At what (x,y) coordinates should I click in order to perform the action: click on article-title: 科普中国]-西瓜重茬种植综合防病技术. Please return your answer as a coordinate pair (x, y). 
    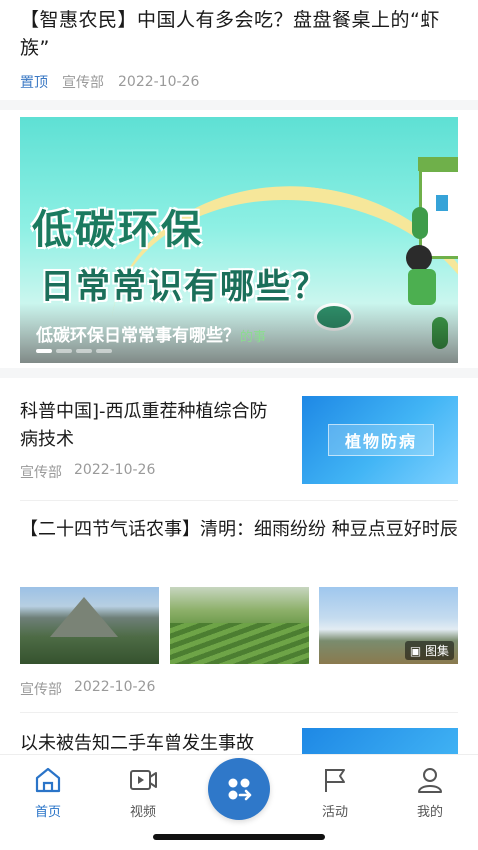
    Looking at the image, I should click on (150, 426).